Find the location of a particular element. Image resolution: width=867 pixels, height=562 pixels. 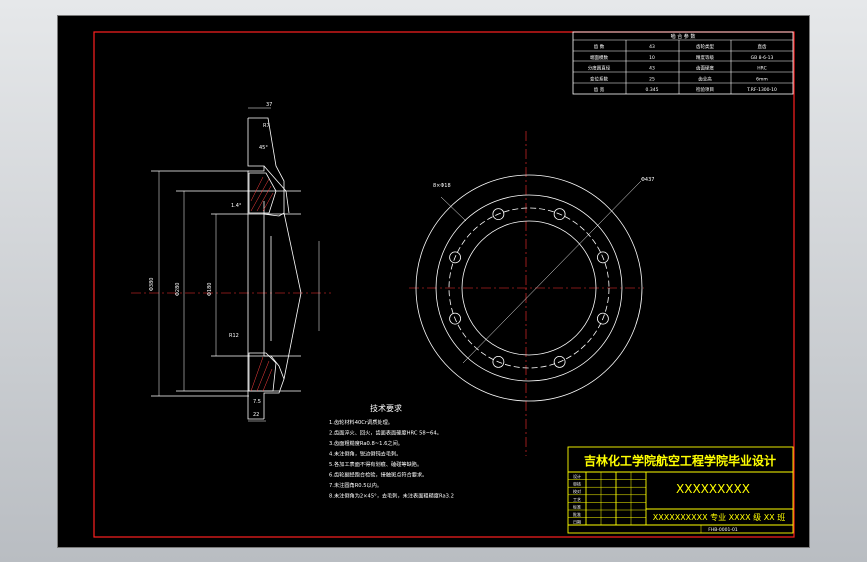

param-cell: 齿全高 is located at coordinates (705, 78).